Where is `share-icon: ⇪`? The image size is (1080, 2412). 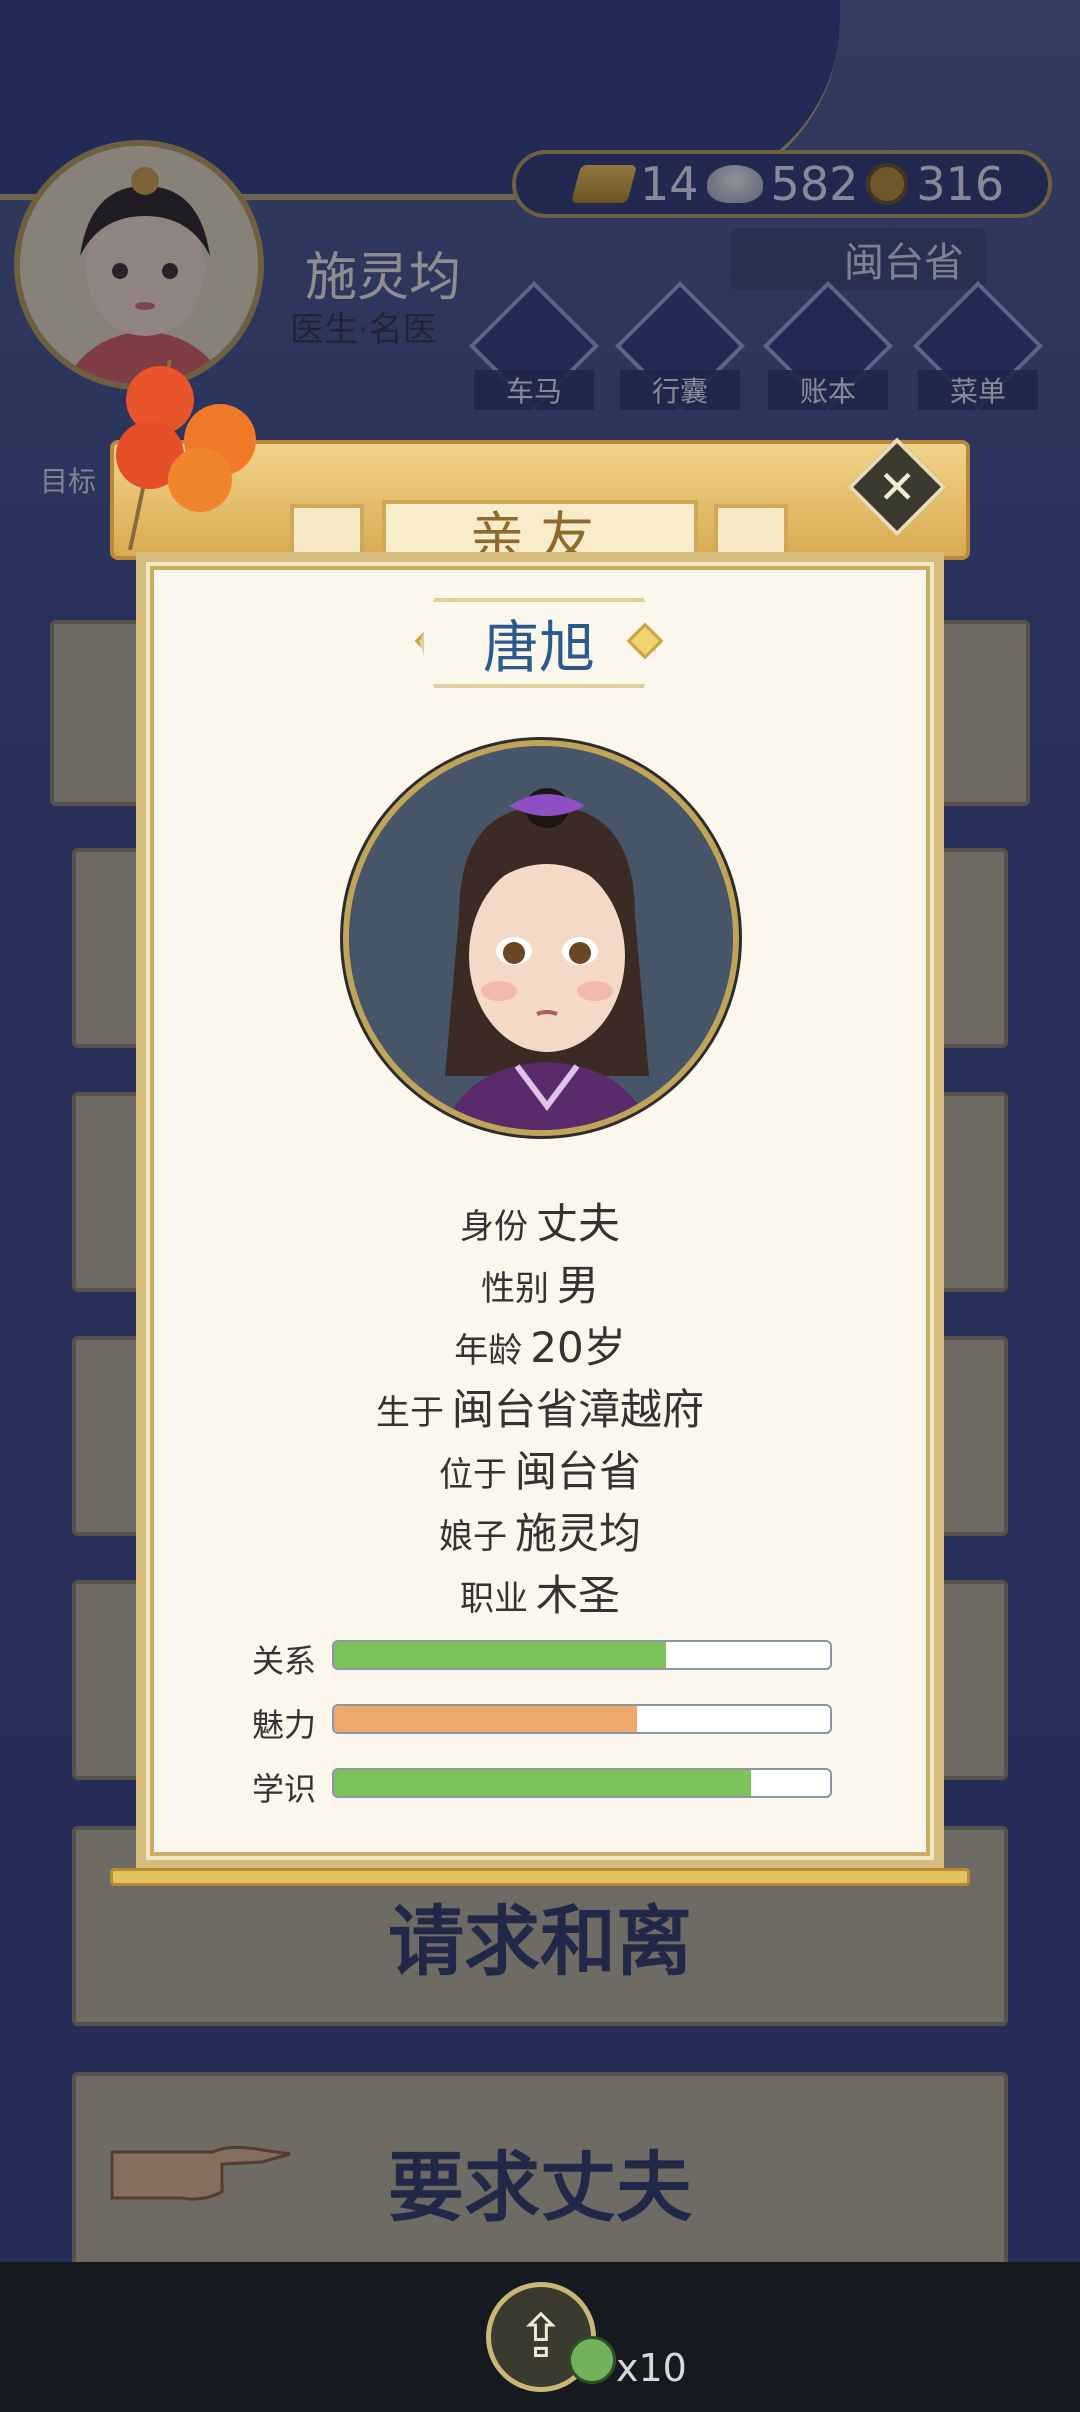
share-icon: ⇪ is located at coordinates (541, 2337).